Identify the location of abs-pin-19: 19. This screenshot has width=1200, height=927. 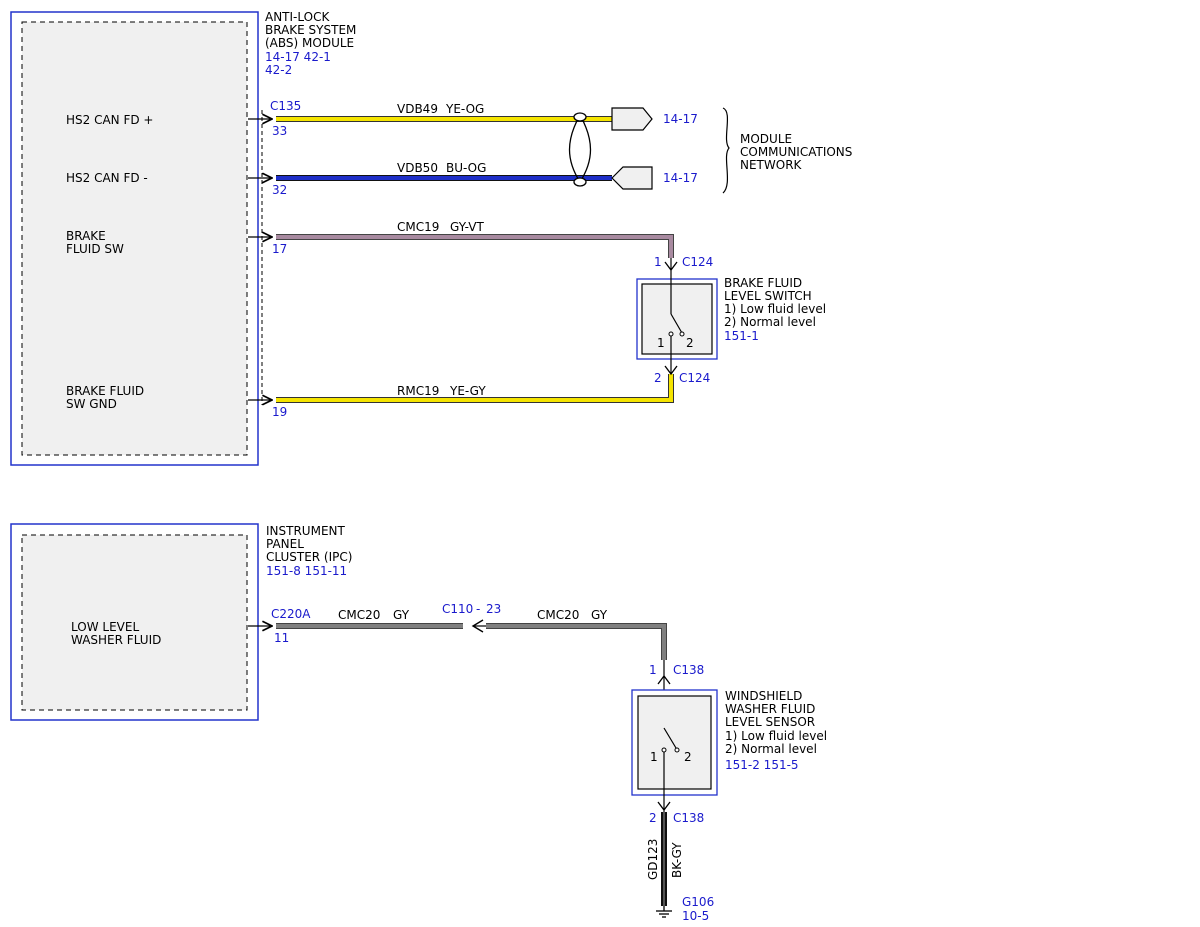
(279, 412).